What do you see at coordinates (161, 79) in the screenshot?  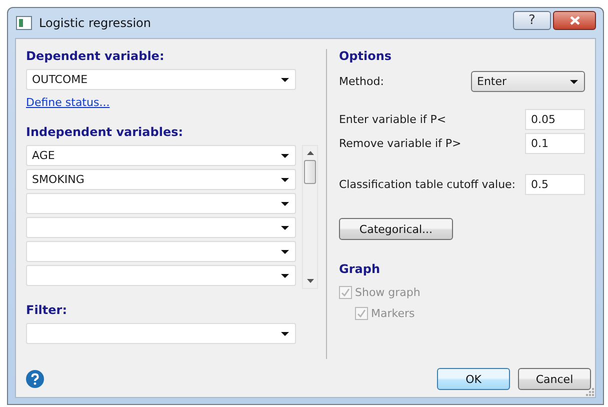 I see `dropdown: OUTCOME` at bounding box center [161, 79].